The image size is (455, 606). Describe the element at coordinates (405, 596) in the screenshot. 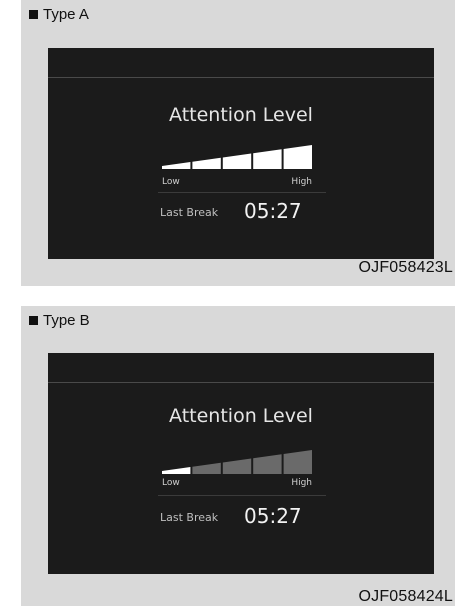

I see `figure-code: OJF058424L` at that location.